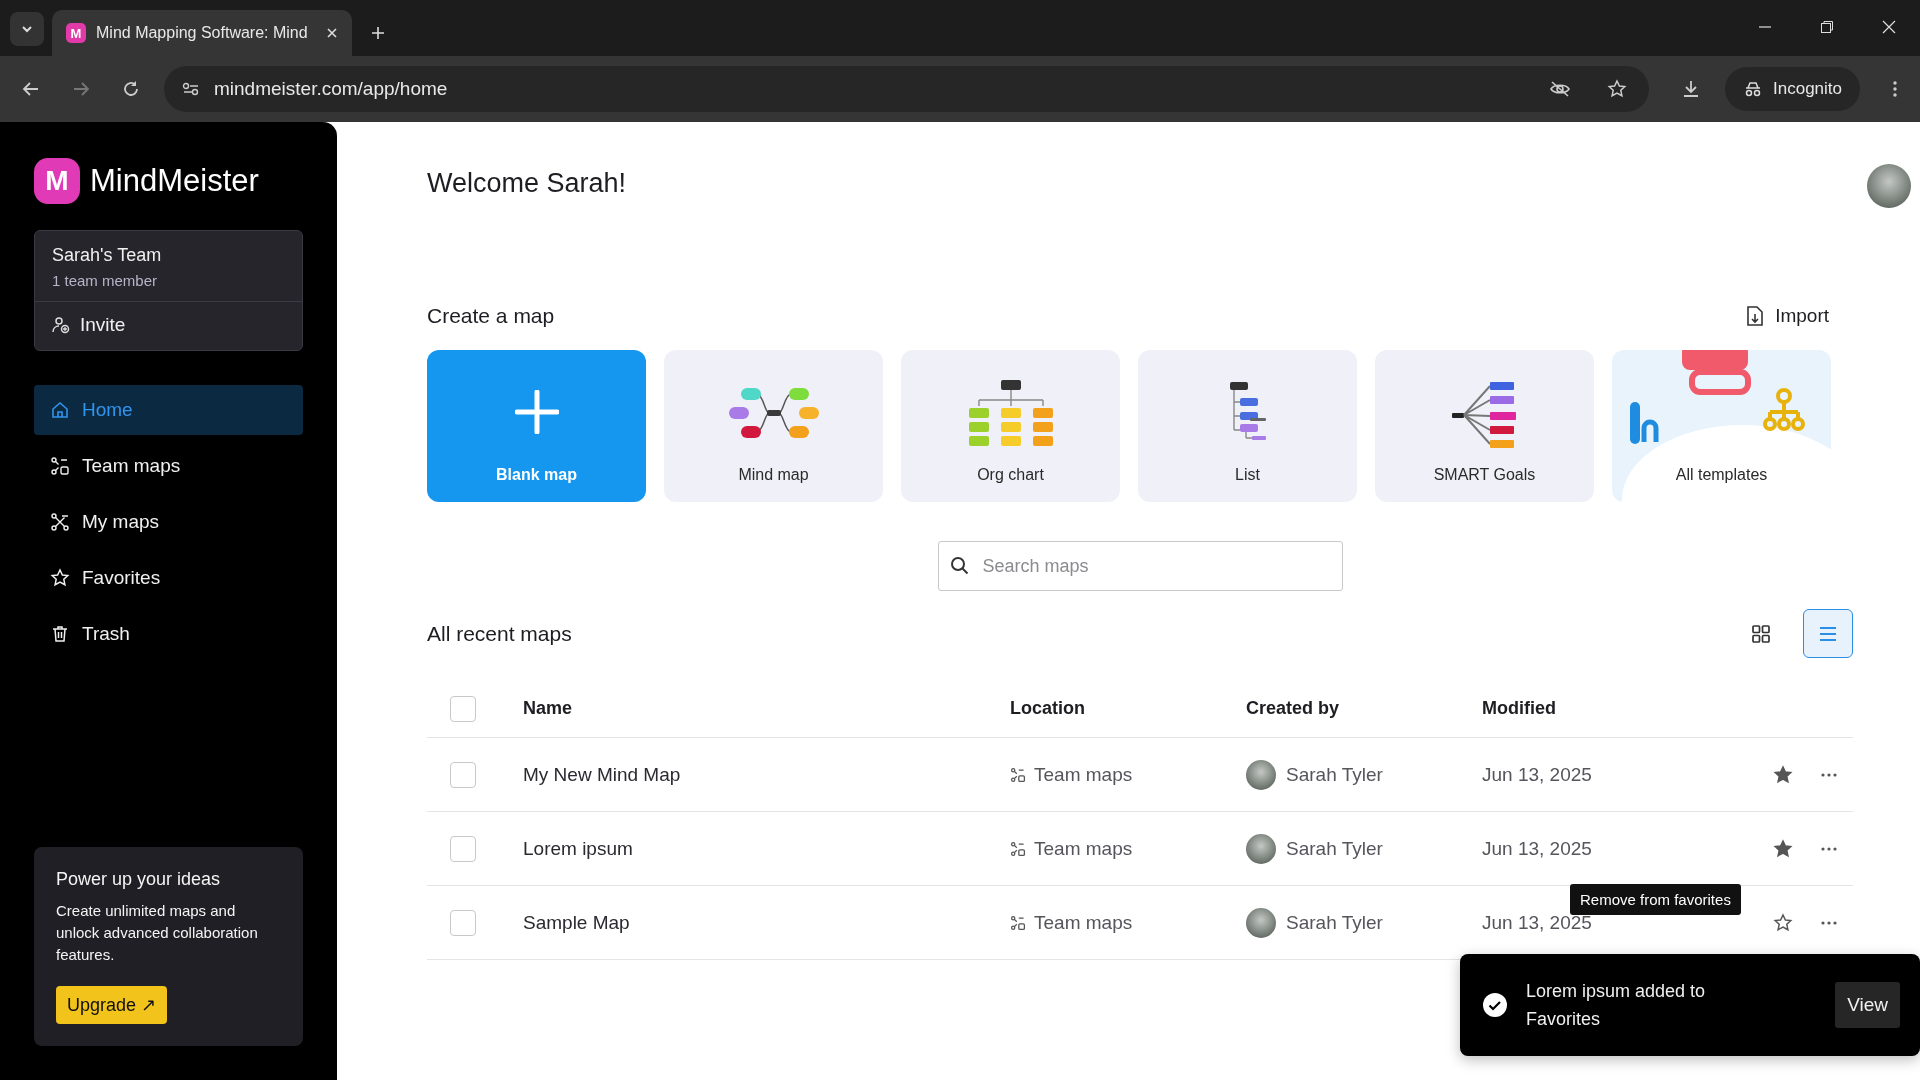 This screenshot has height=1080, width=1920. What do you see at coordinates (1691, 89) in the screenshot?
I see `download-icon` at bounding box center [1691, 89].